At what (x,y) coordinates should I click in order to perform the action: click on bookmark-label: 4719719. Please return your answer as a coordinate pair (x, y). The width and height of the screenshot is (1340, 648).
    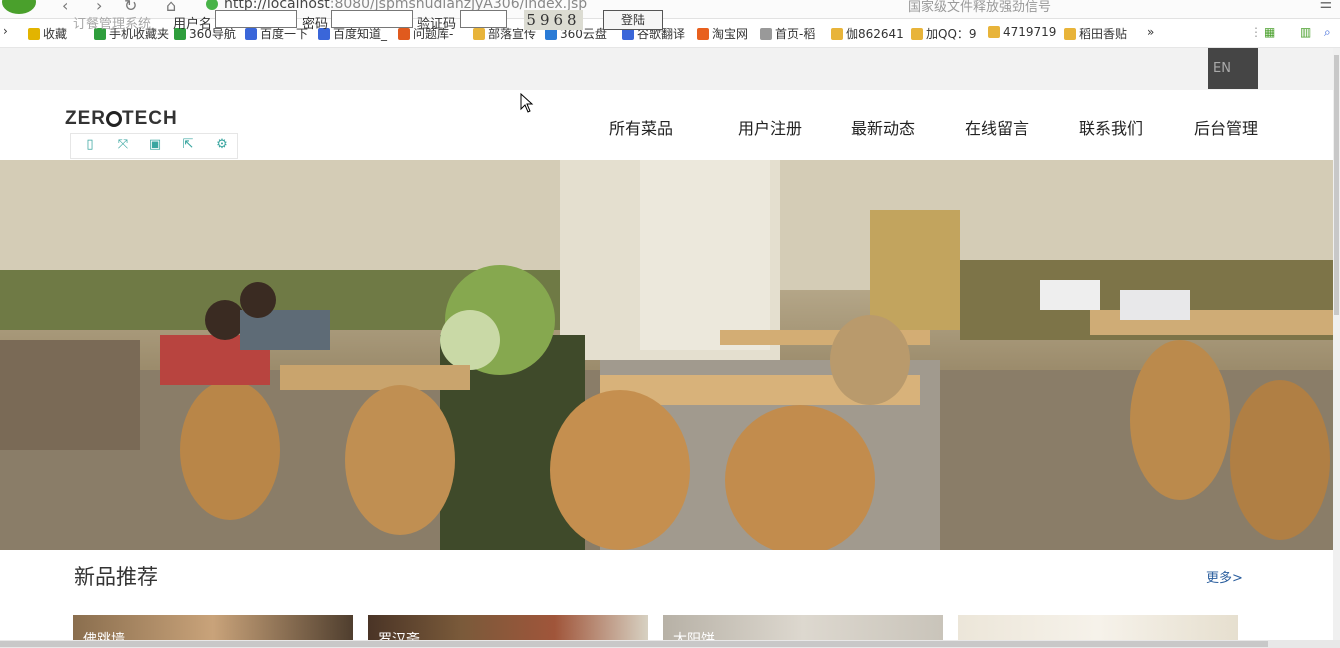
    Looking at the image, I should click on (1030, 32).